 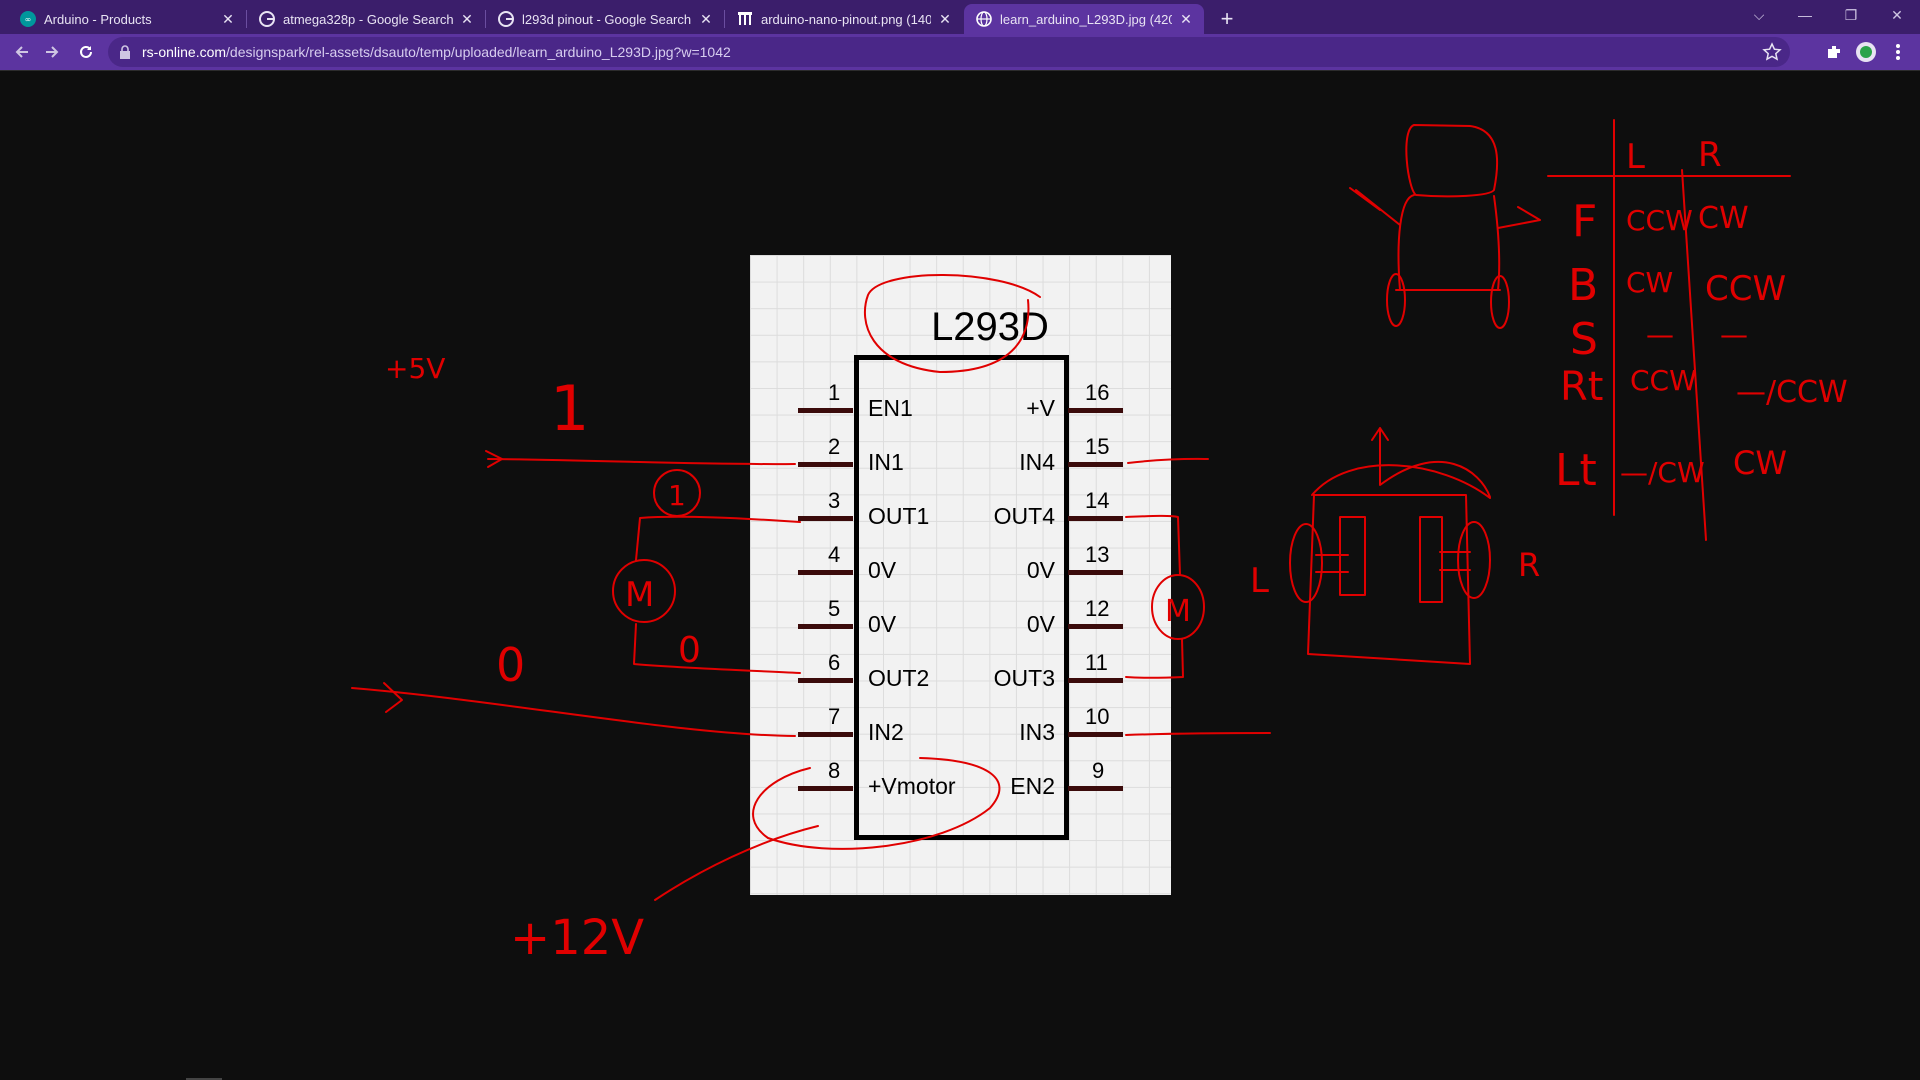 What do you see at coordinates (834, 554) in the screenshot?
I see `pin-number: 4` at bounding box center [834, 554].